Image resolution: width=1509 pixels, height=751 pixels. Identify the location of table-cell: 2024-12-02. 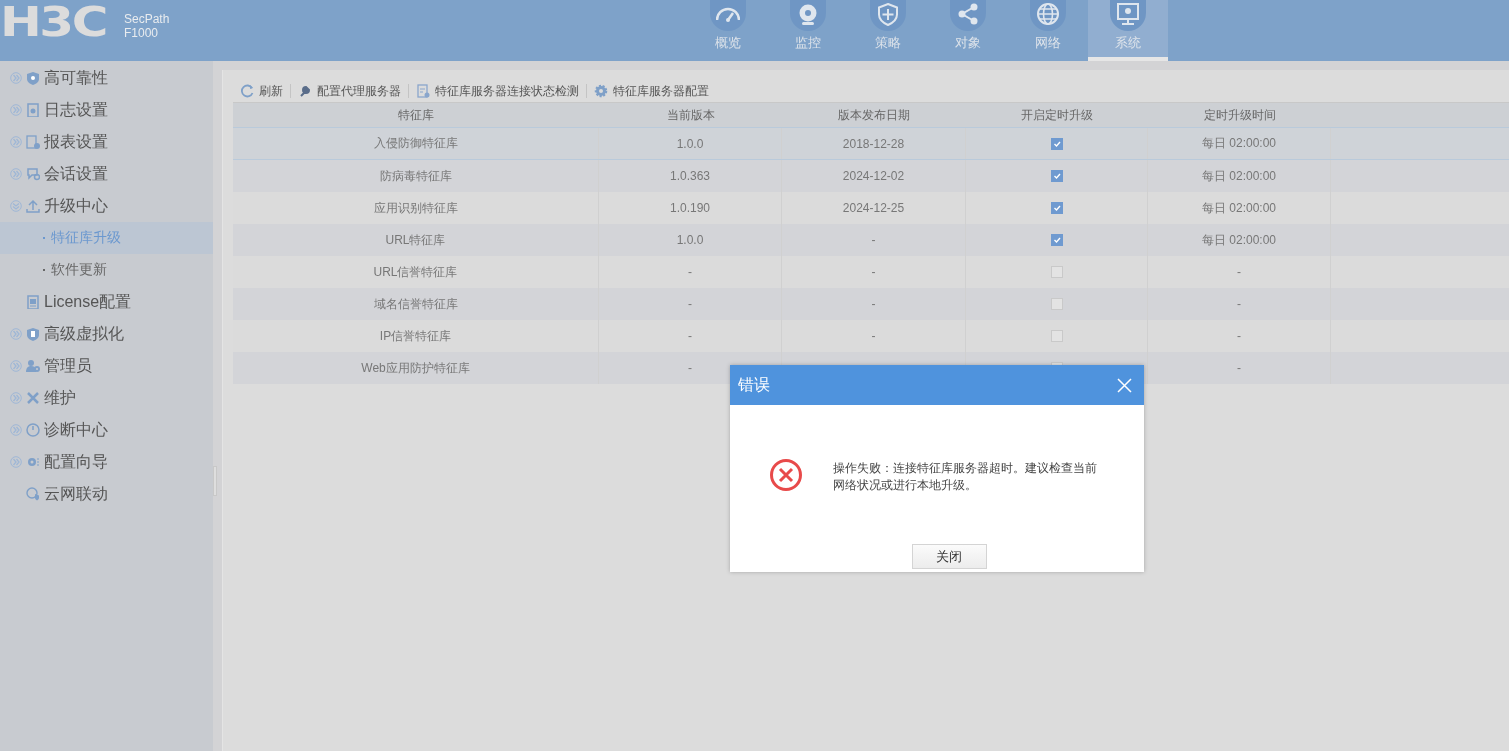
(873, 176).